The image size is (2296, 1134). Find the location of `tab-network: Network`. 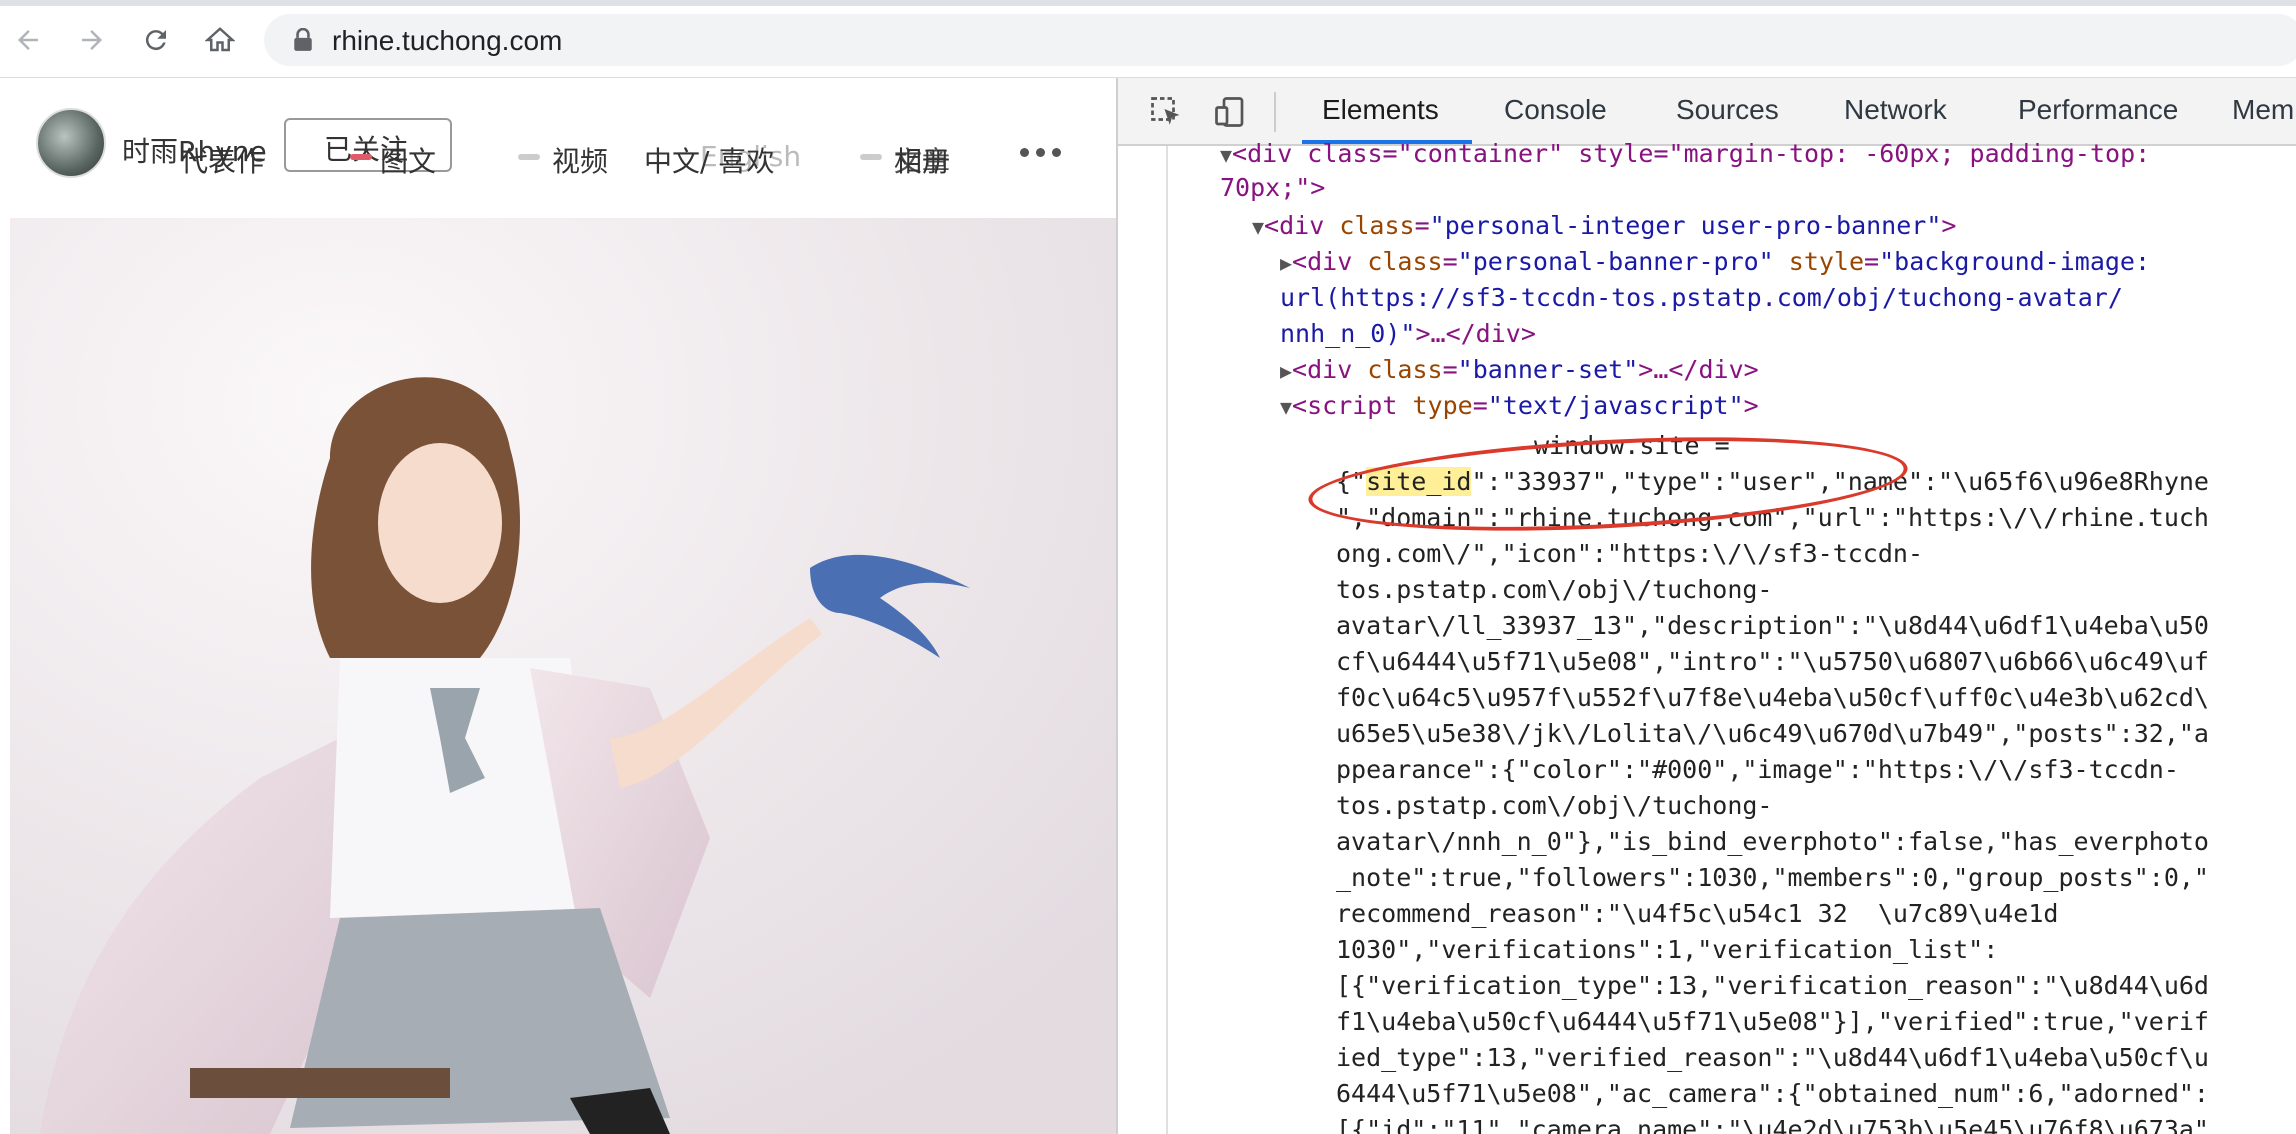

tab-network: Network is located at coordinates (1895, 110).